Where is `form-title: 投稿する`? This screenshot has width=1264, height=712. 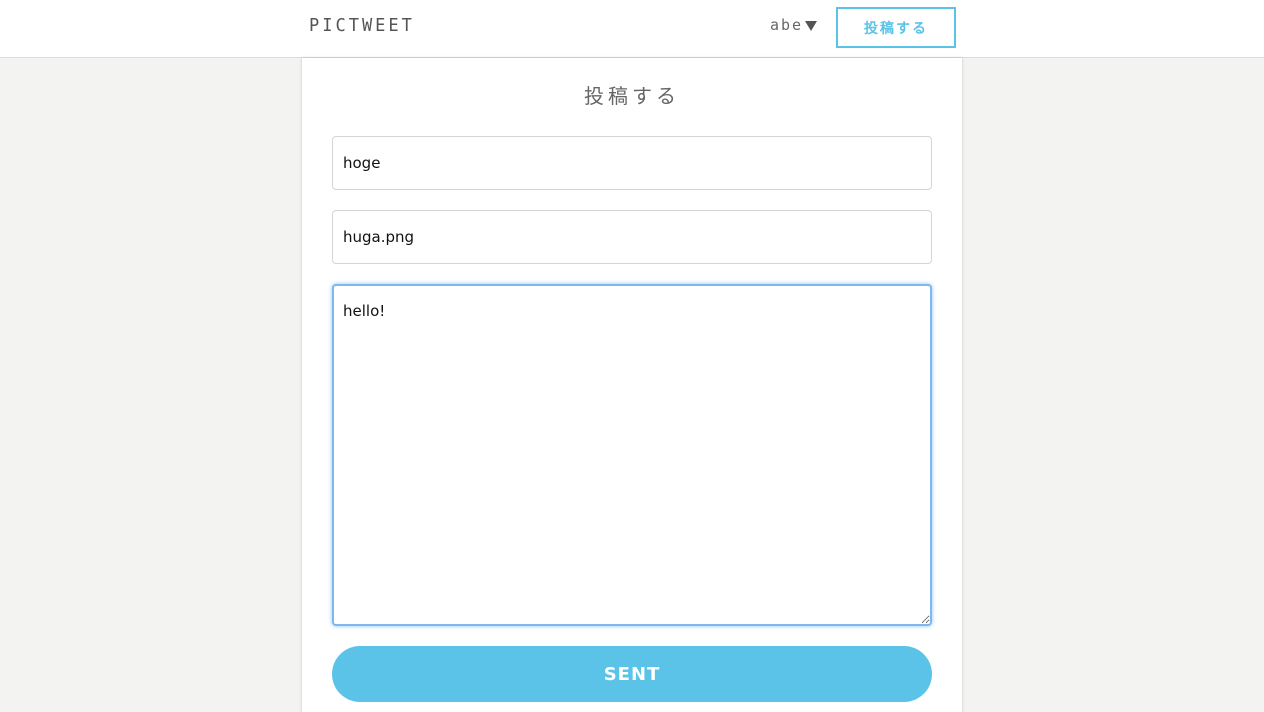
form-title: 投稿する is located at coordinates (632, 96).